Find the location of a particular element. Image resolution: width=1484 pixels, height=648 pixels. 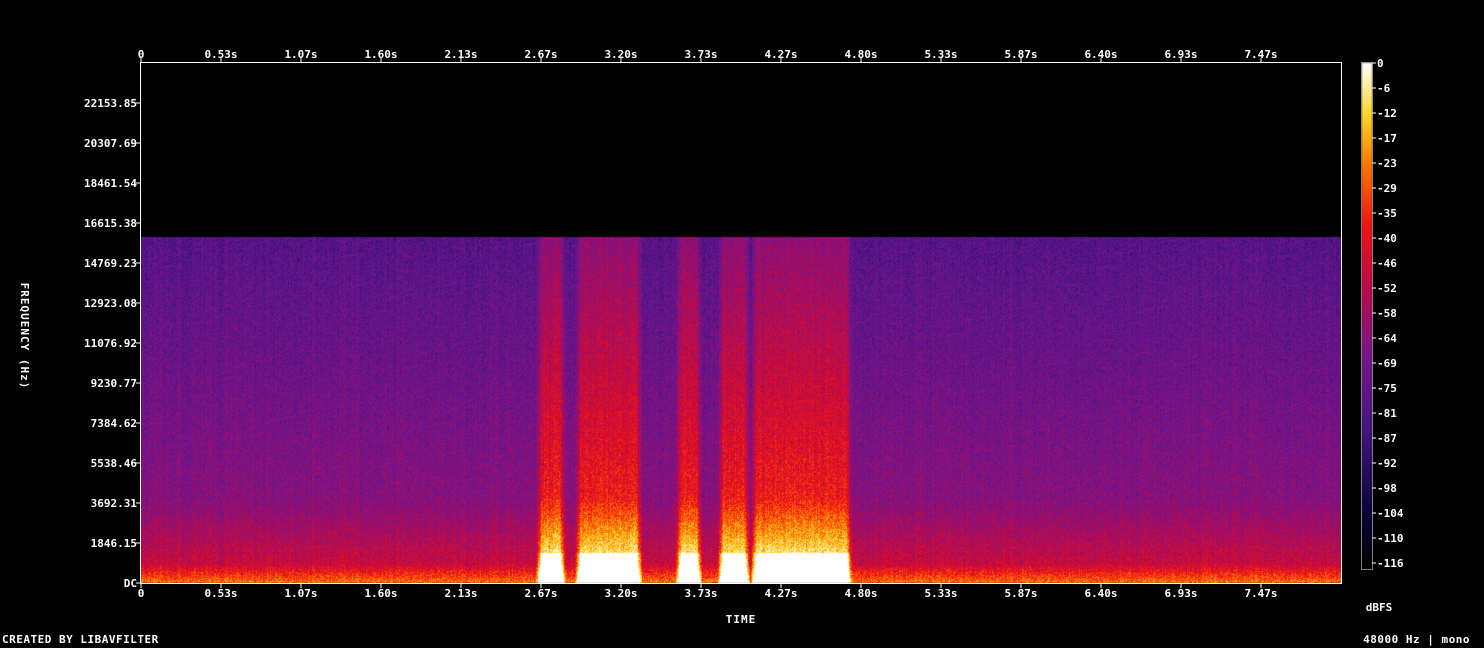

colorbar-tick-label: 0 is located at coordinates (1380, 63).